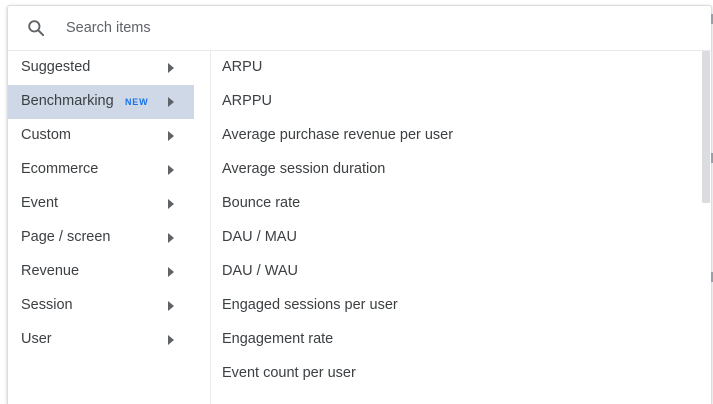 This screenshot has height=404, width=713. I want to click on metric-label: DAU / MAU, so click(259, 237).